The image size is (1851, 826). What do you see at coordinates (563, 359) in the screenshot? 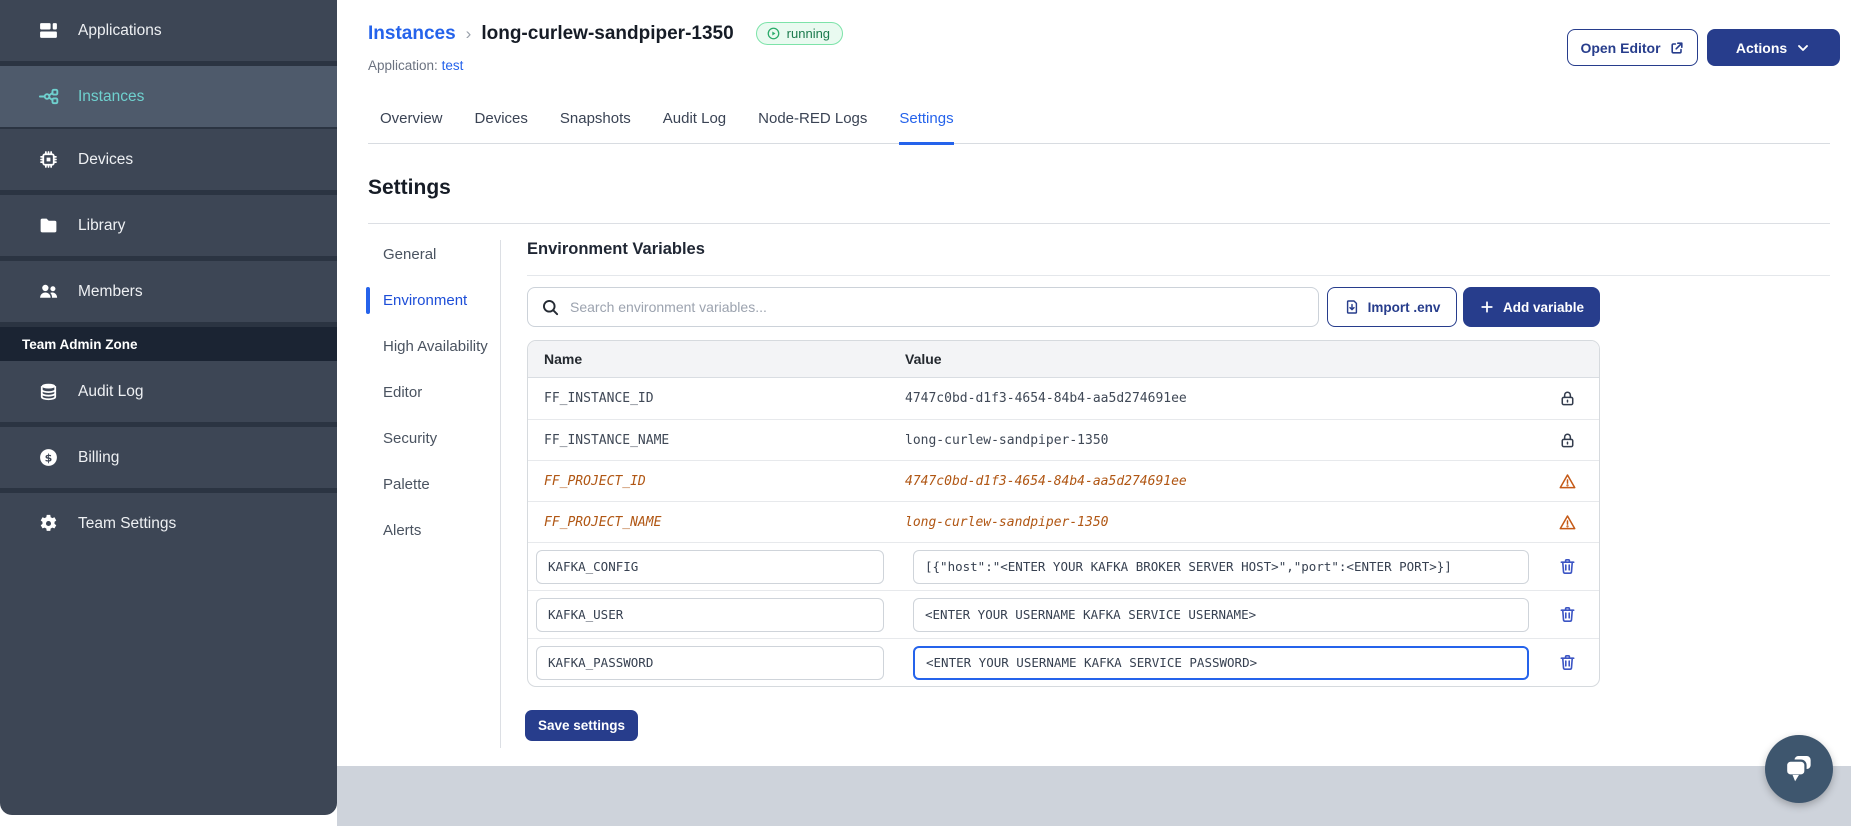
I see `column-header-name: Name` at bounding box center [563, 359].